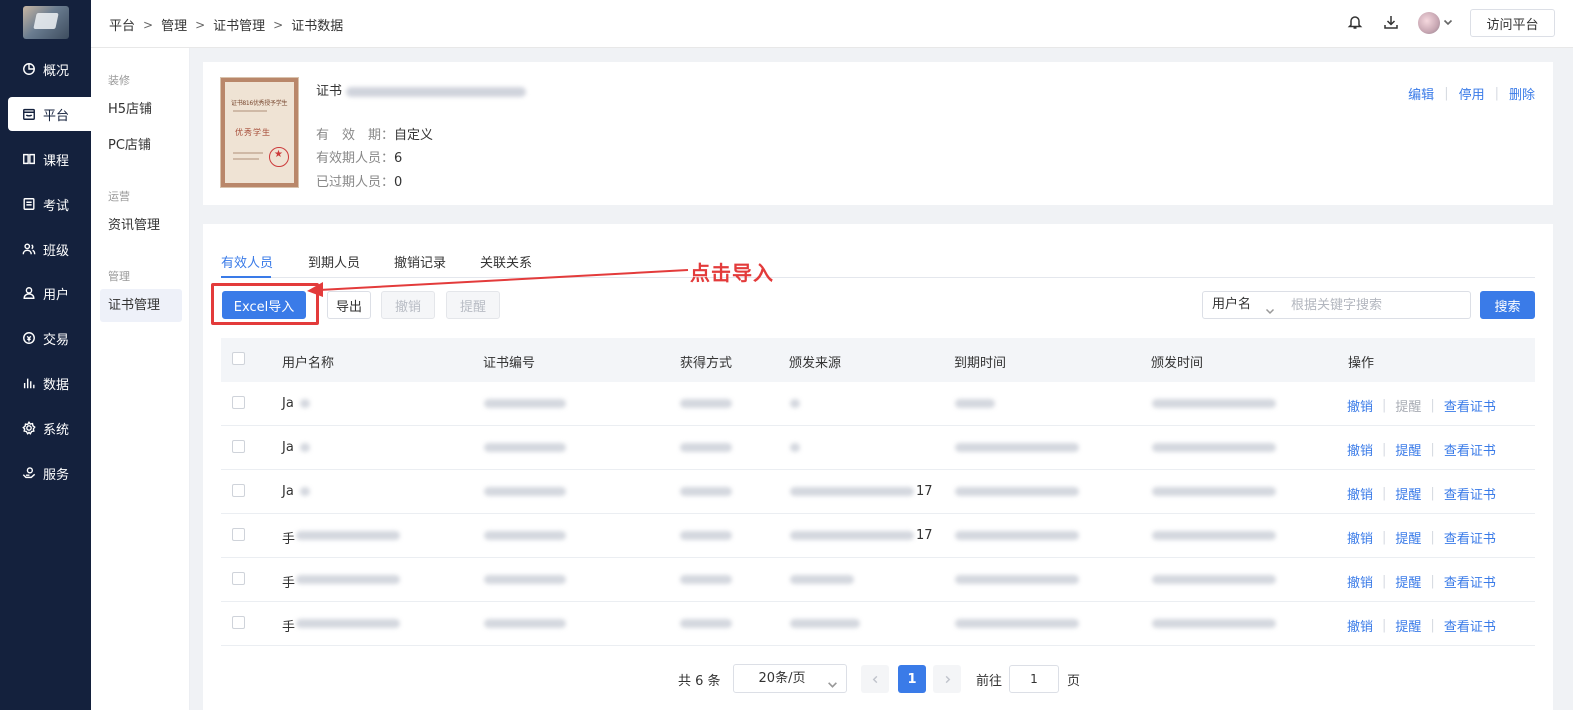 This screenshot has height=710, width=1573. I want to click on excel-import-button: Excel导入, so click(264, 305).